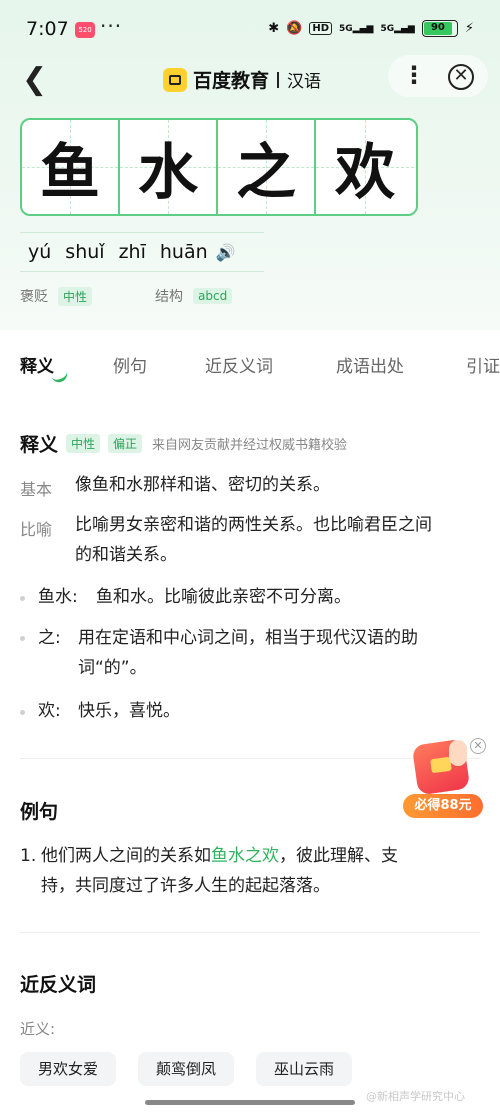 The height and width of the screenshot is (1113, 500). Describe the element at coordinates (34, 297) in the screenshot. I see `sentiment-label: 褒贬` at that location.